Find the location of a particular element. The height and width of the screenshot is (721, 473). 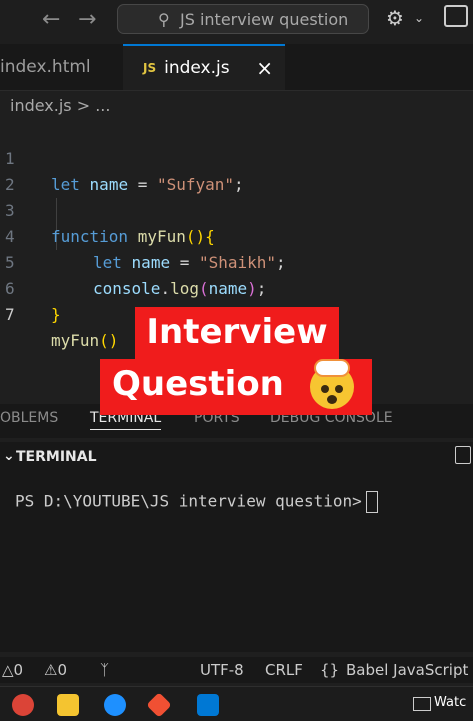

forward-arrow-icon: → is located at coordinates (87, 19).